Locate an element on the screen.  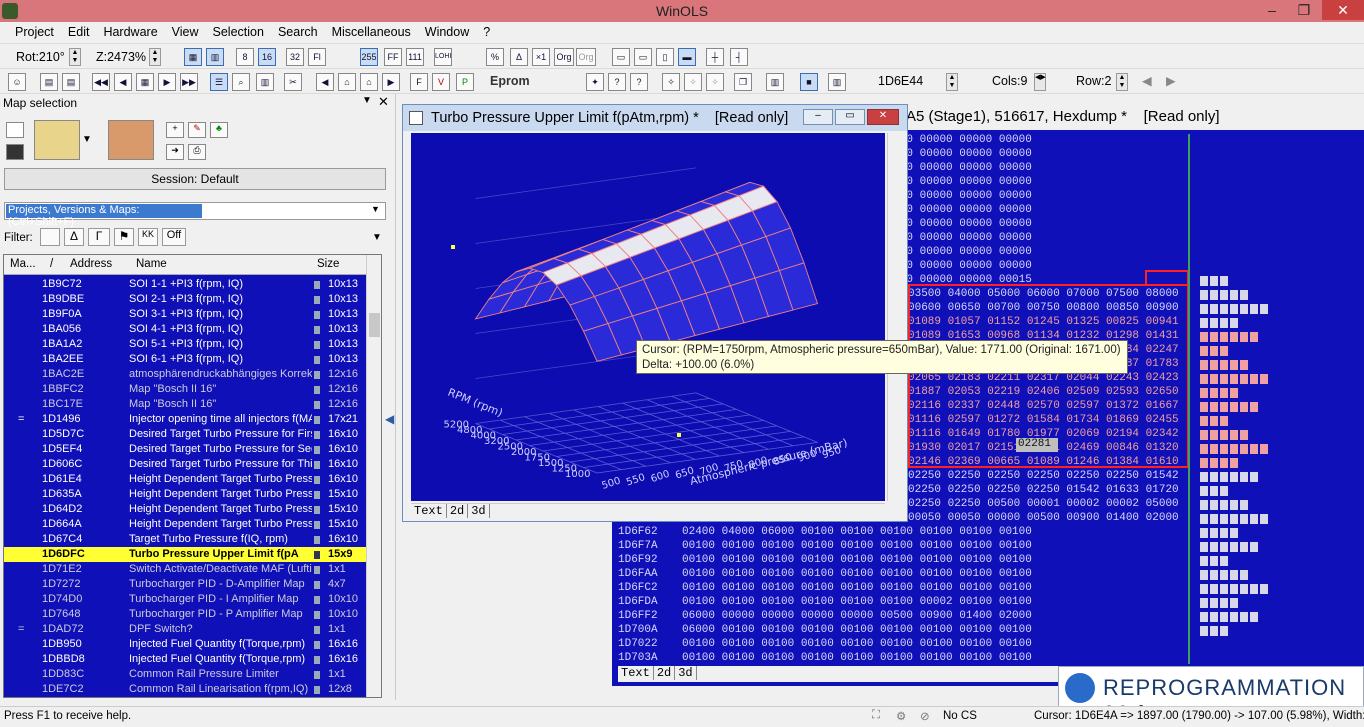
help-icon: ? is located at coordinates (617, 82).